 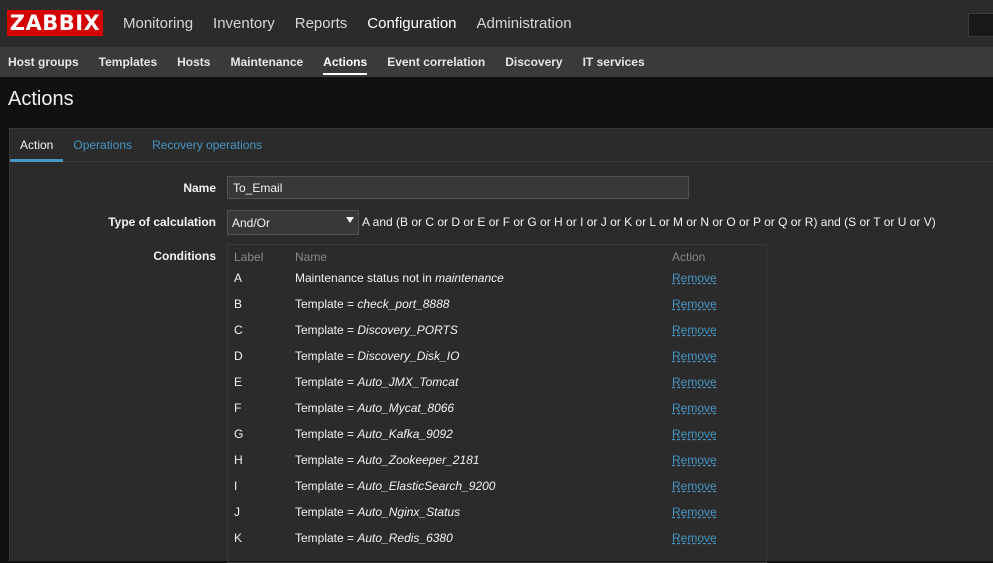 What do you see at coordinates (374, 538) in the screenshot?
I see `condition-name: Template = Auto_Redis_6380` at bounding box center [374, 538].